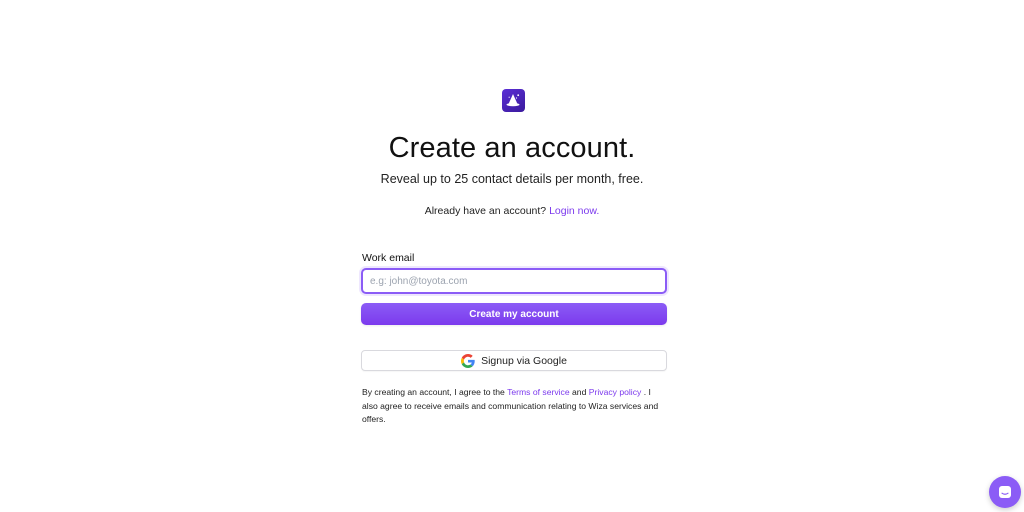 This screenshot has height=512, width=1024. I want to click on signup-form: Work email Create my account, so click(514, 288).